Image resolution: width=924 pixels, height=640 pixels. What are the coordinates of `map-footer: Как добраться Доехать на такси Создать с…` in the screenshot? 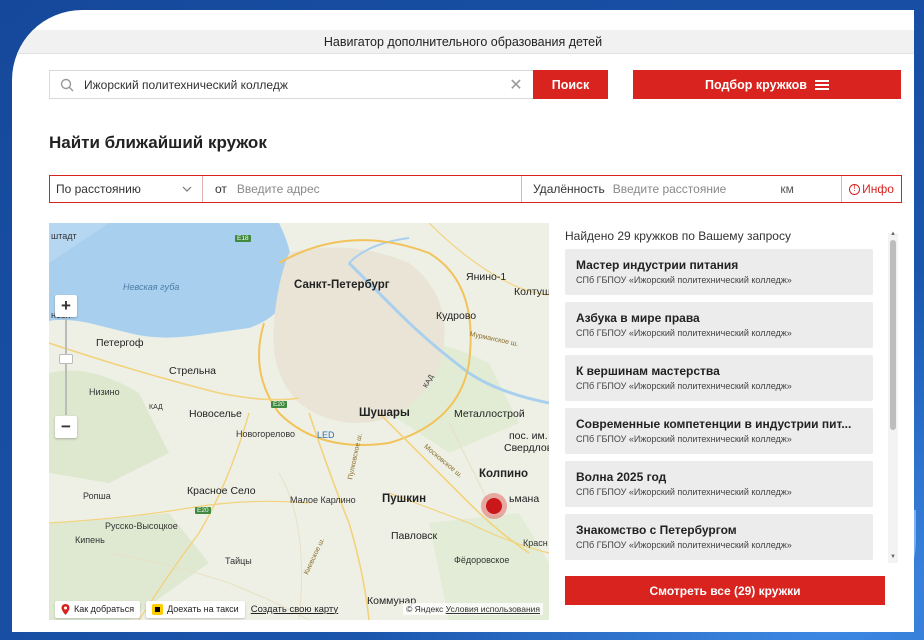 It's located at (299, 609).